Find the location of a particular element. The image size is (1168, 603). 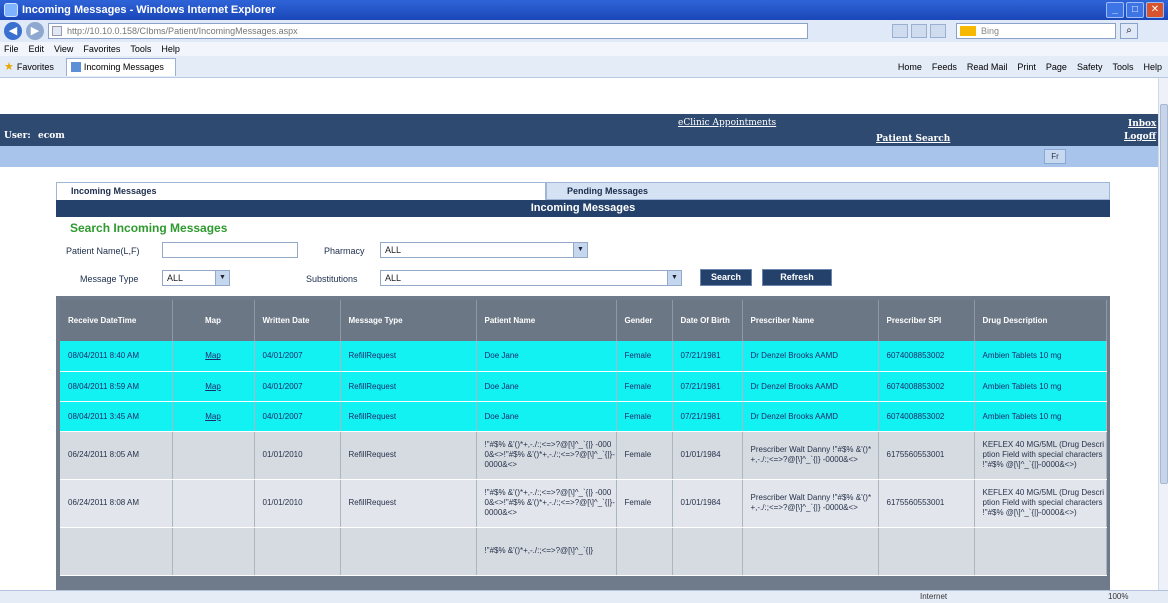

cell-receive: 08/04/2011 8:40 AM is located at coordinates (116, 356).